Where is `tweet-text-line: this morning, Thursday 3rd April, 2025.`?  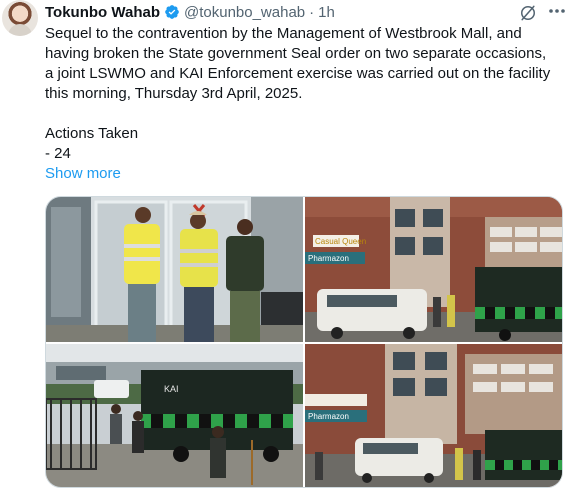 tweet-text-line: this morning, Thursday 3rd April, 2025. is located at coordinates (174, 93).